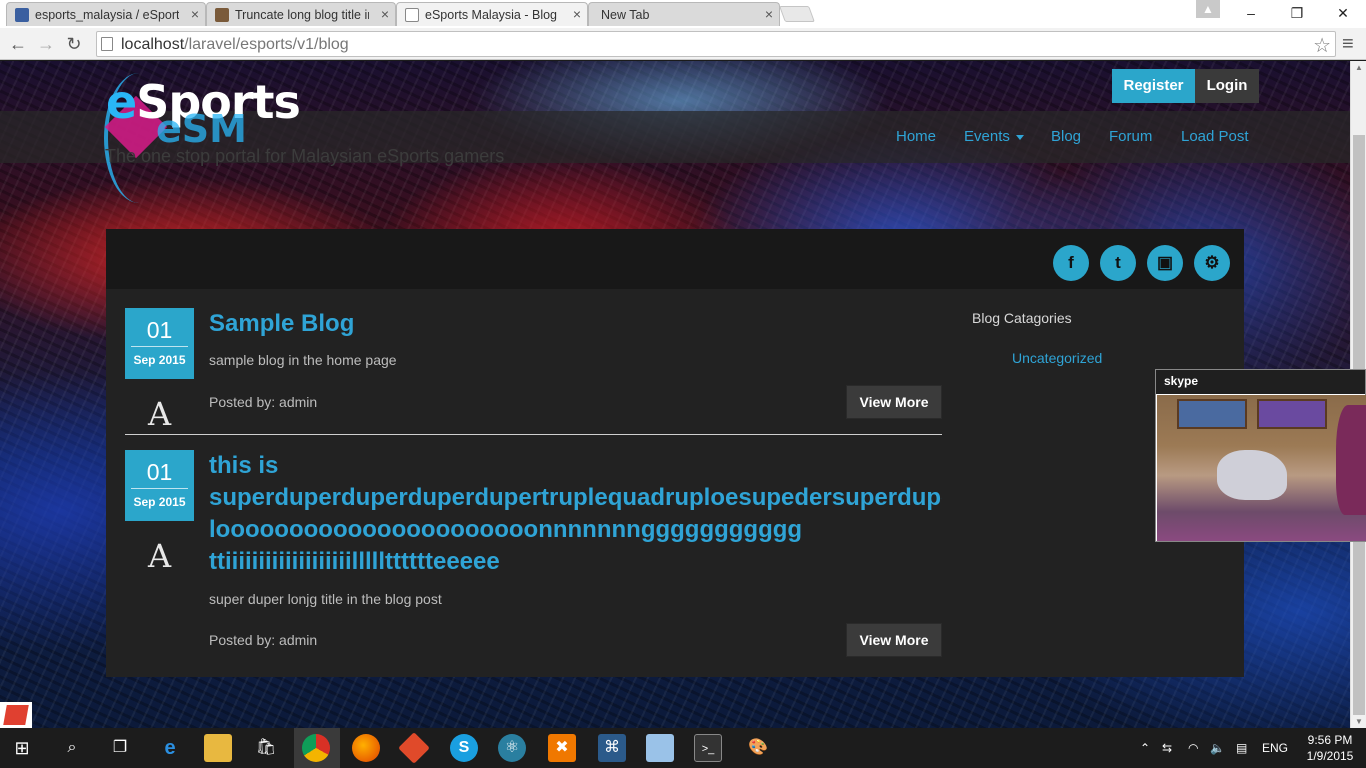  I want to click on post-excerpt: super duper lonjg title in the blog post, so click(325, 599).